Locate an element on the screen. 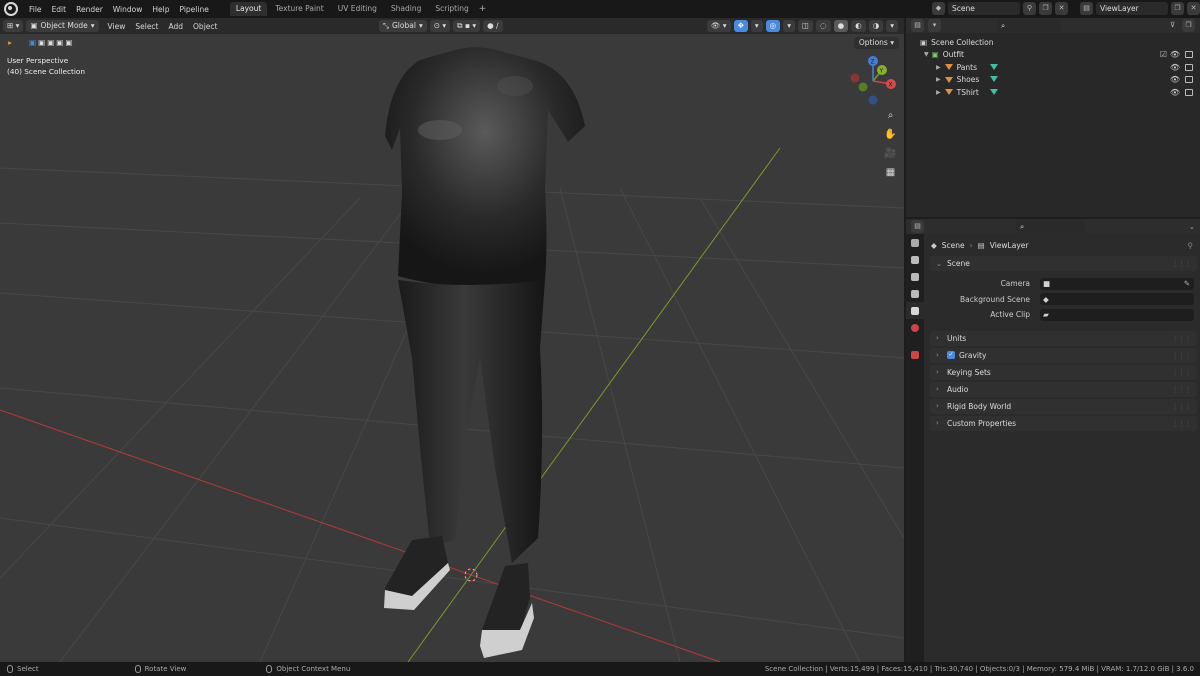 This screenshot has width=1200, height=676. menu-view: View is located at coordinates (117, 26).